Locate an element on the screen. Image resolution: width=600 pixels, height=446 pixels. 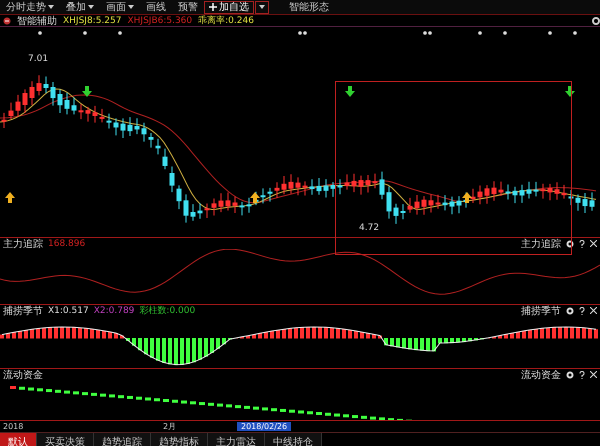
indicator-title: 智能辅助 is located at coordinates (37, 21).